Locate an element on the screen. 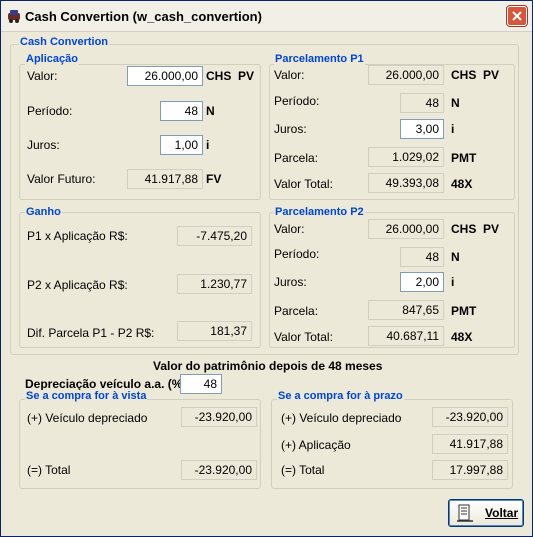 Image resolution: width=533 pixels, height=537 pixels. title-bar: Cash Convertion (w_cash_convertion) is located at coordinates (266, 16).